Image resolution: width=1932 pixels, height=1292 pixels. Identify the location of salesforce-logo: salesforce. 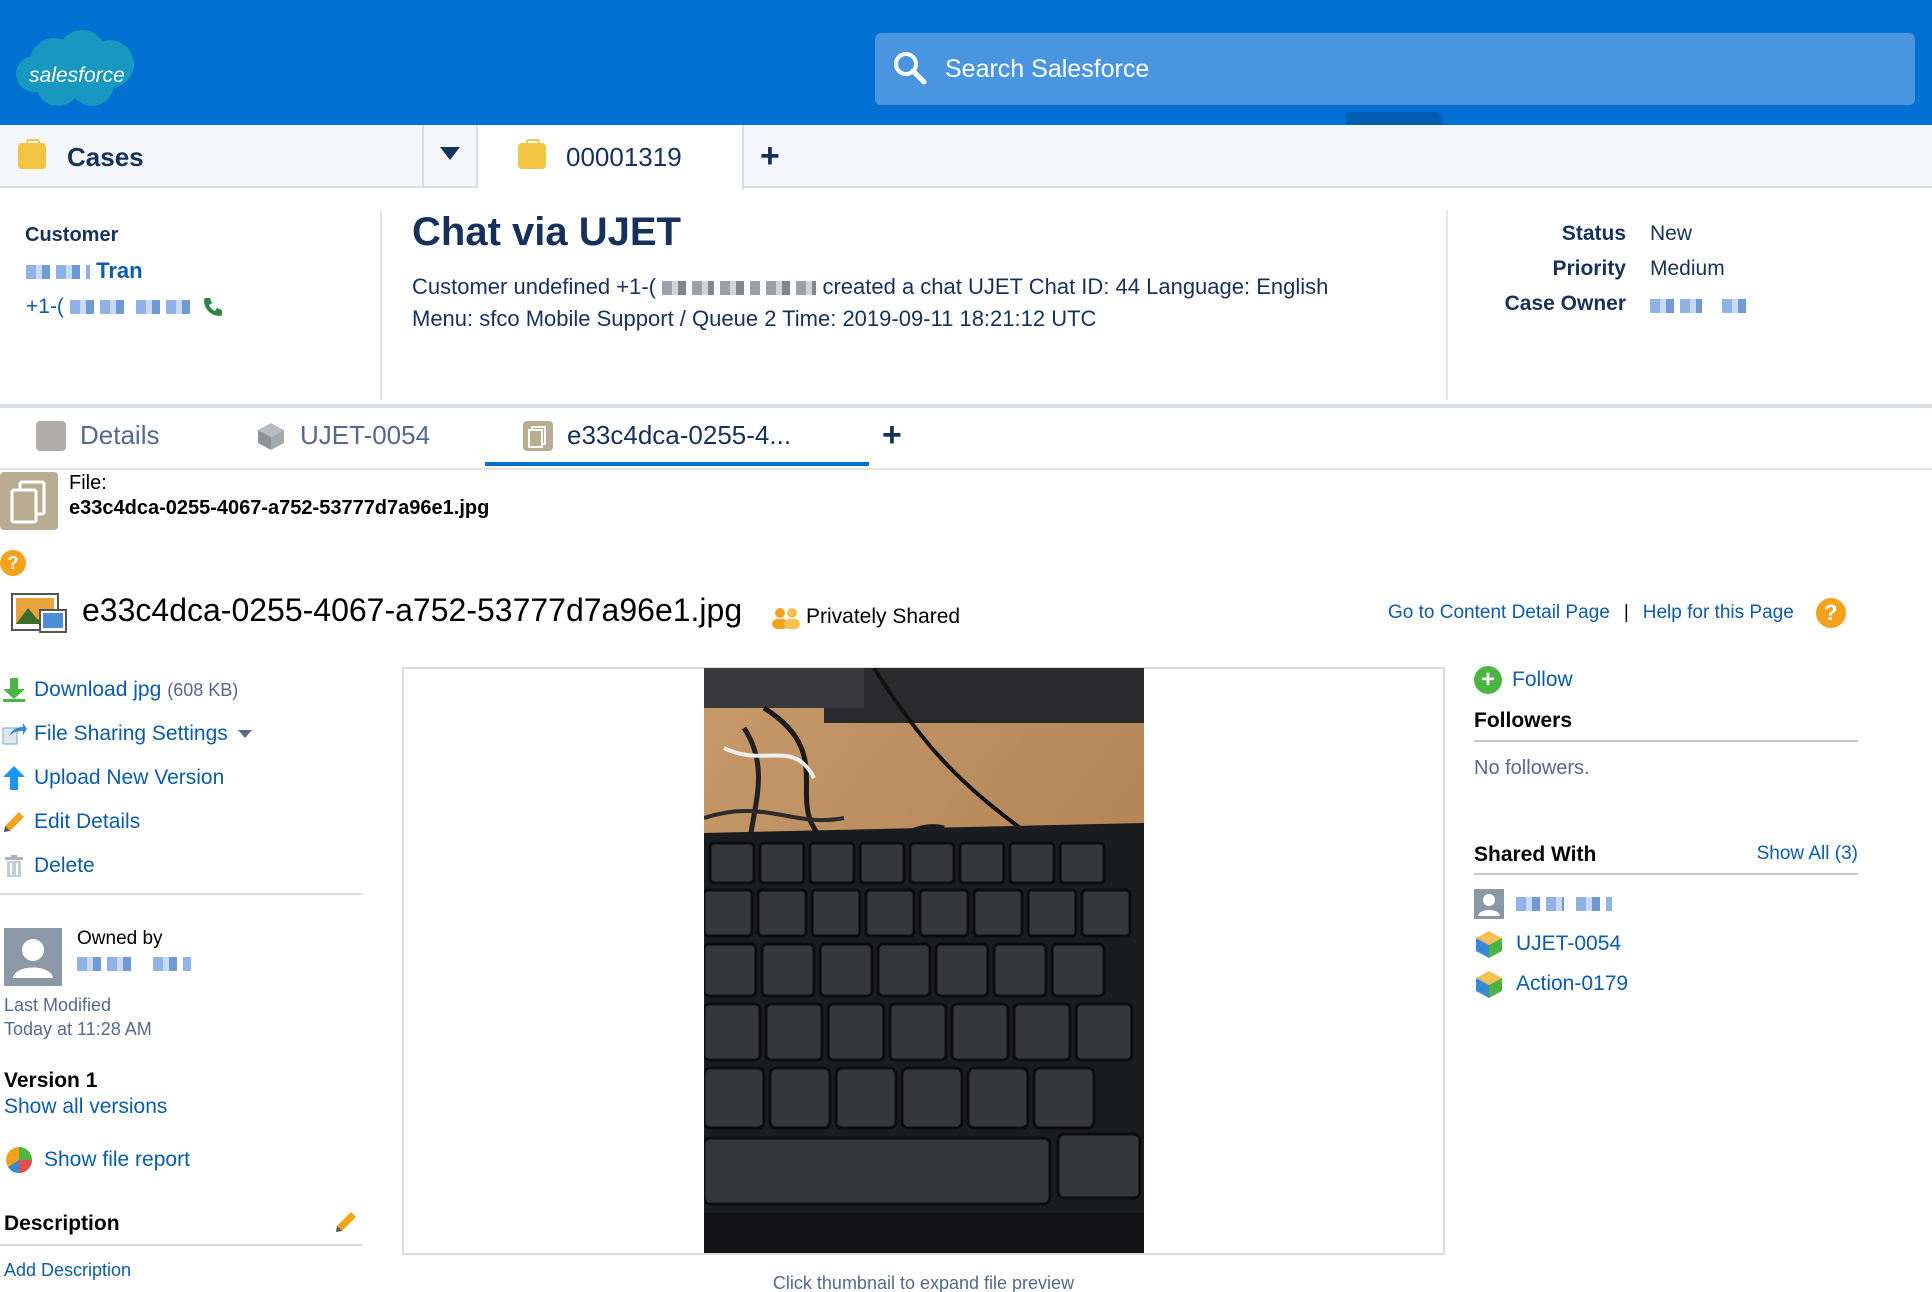
(77, 69).